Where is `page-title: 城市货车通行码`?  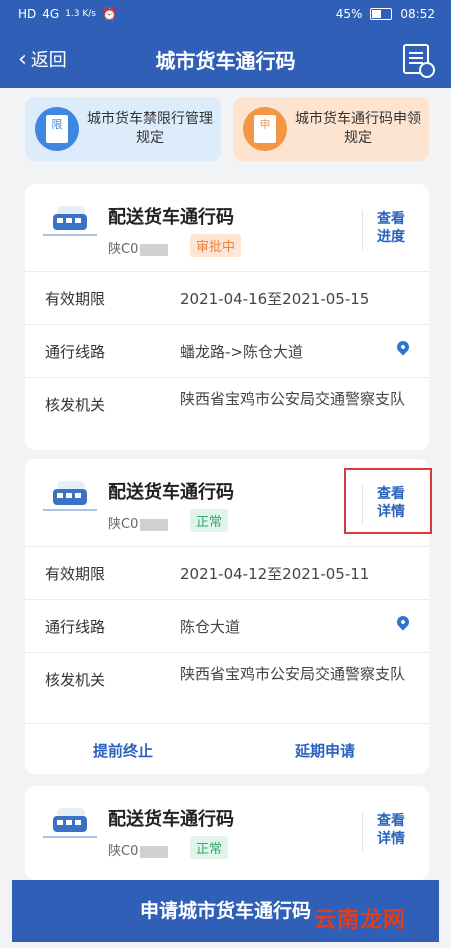
page-title: 城市货车通行码 is located at coordinates (225, 61).